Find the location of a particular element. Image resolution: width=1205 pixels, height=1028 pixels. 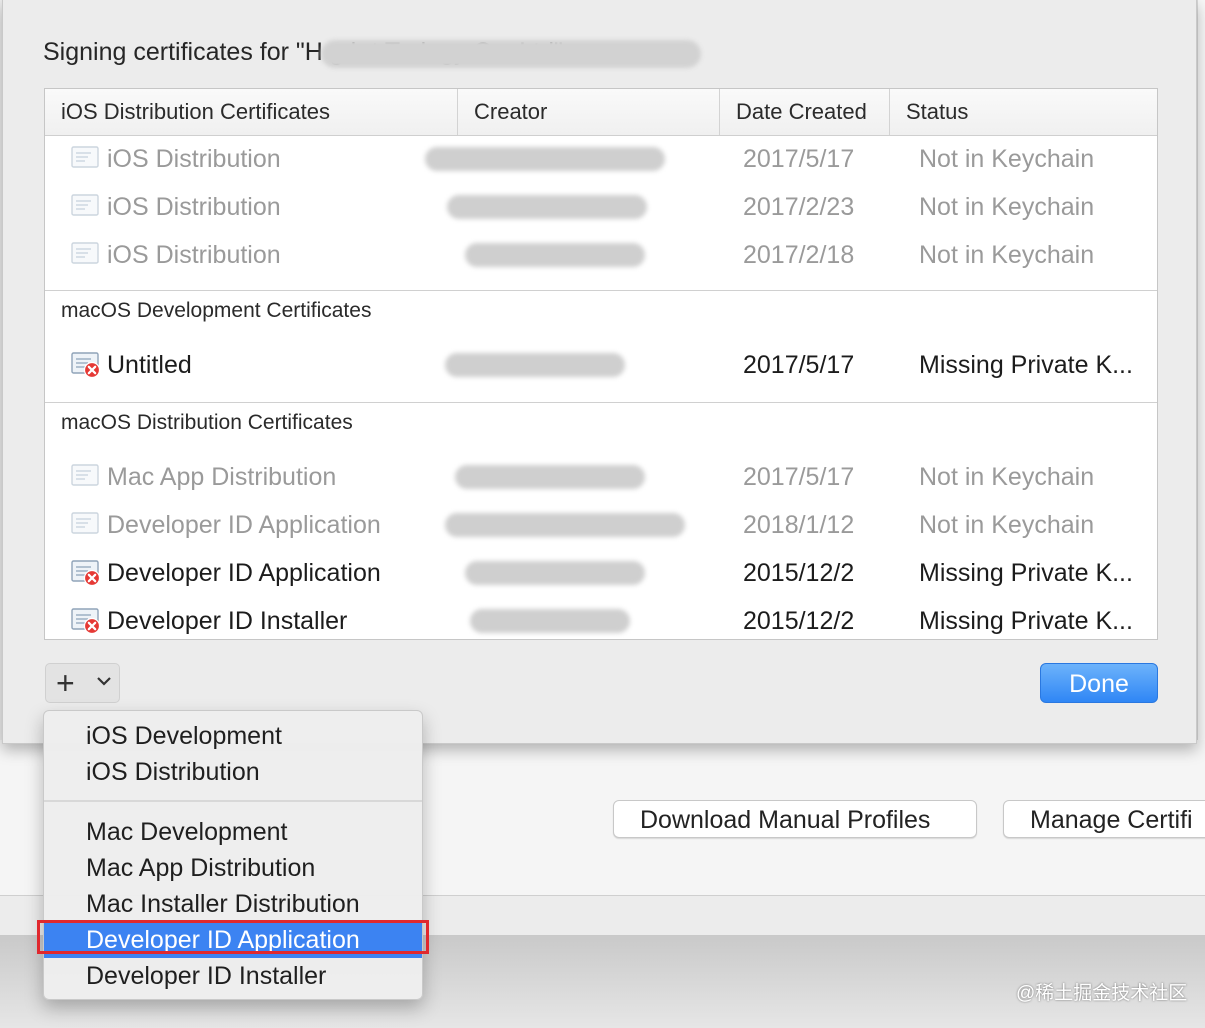

section-title: macOS Development Certificates is located at coordinates (216, 310).